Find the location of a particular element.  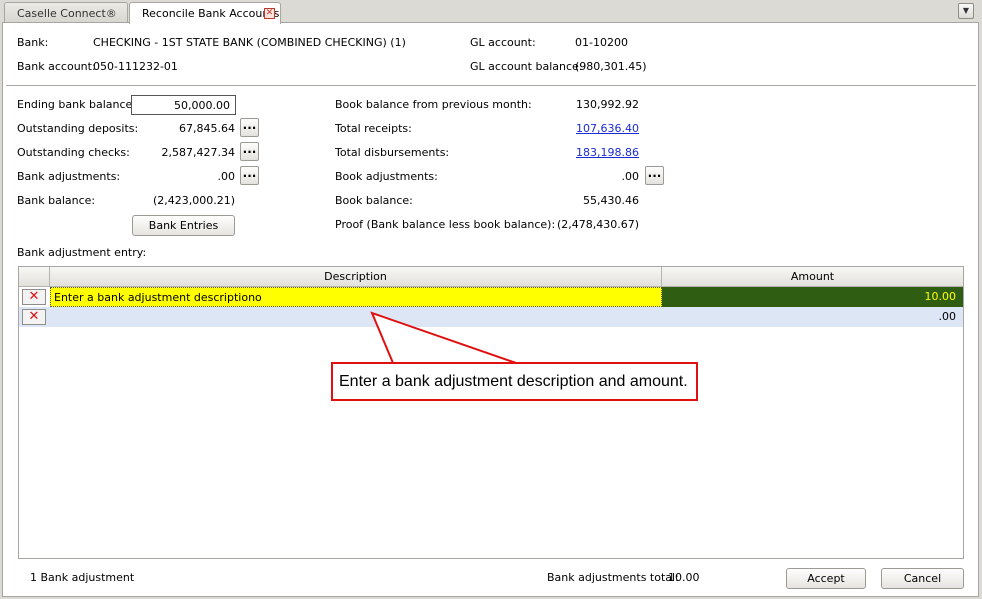

close-tab-icon: ✕ is located at coordinates (269, 13).